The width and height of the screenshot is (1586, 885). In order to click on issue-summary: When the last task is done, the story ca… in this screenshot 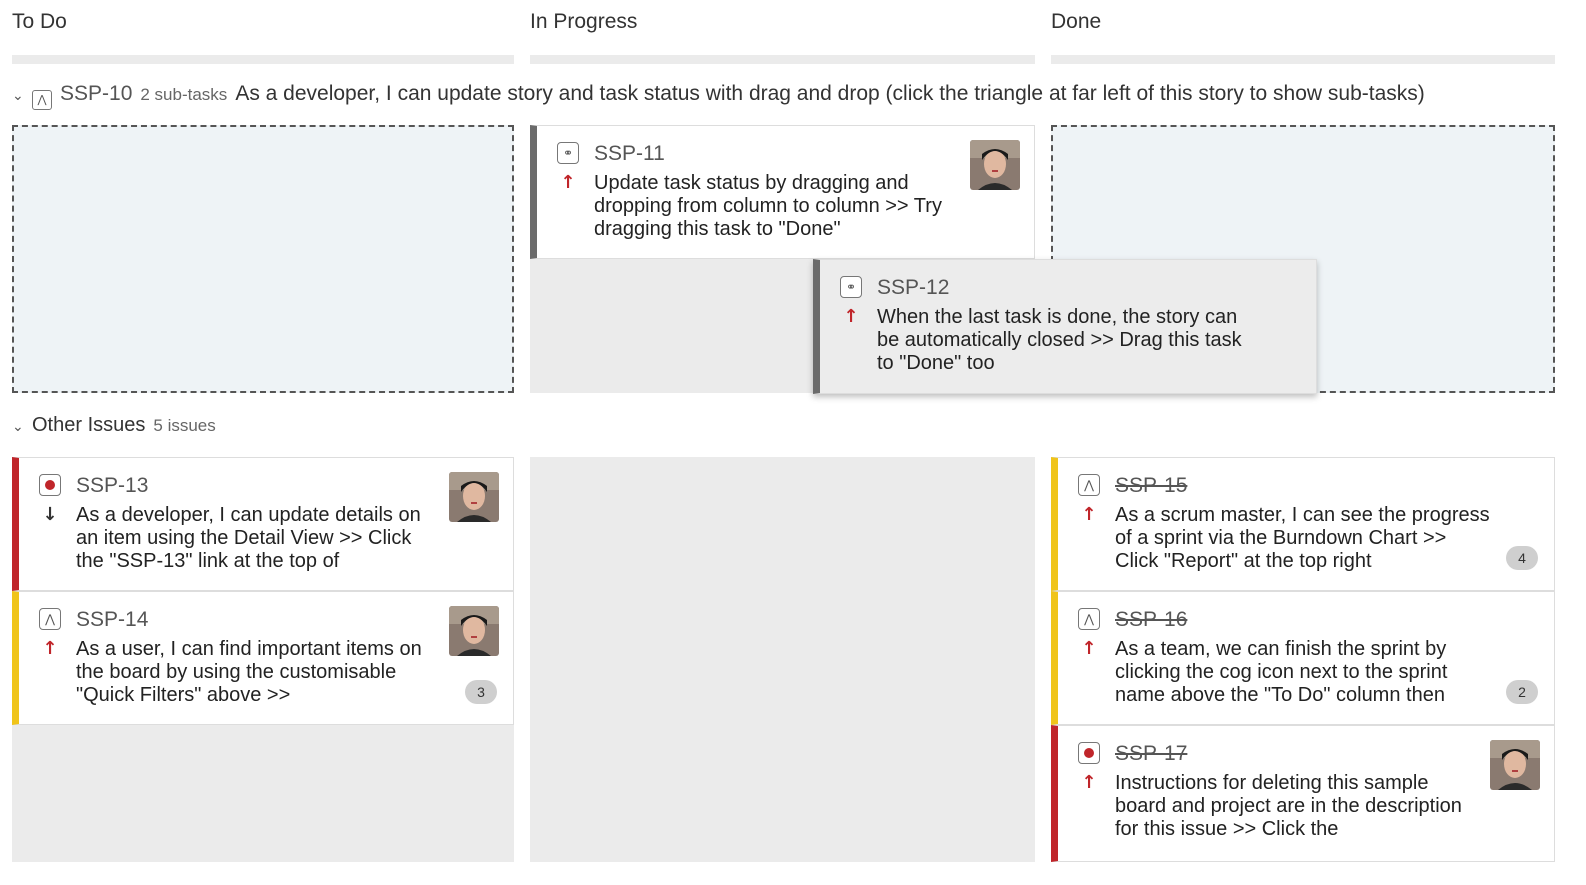, I will do `click(1059, 340)`.